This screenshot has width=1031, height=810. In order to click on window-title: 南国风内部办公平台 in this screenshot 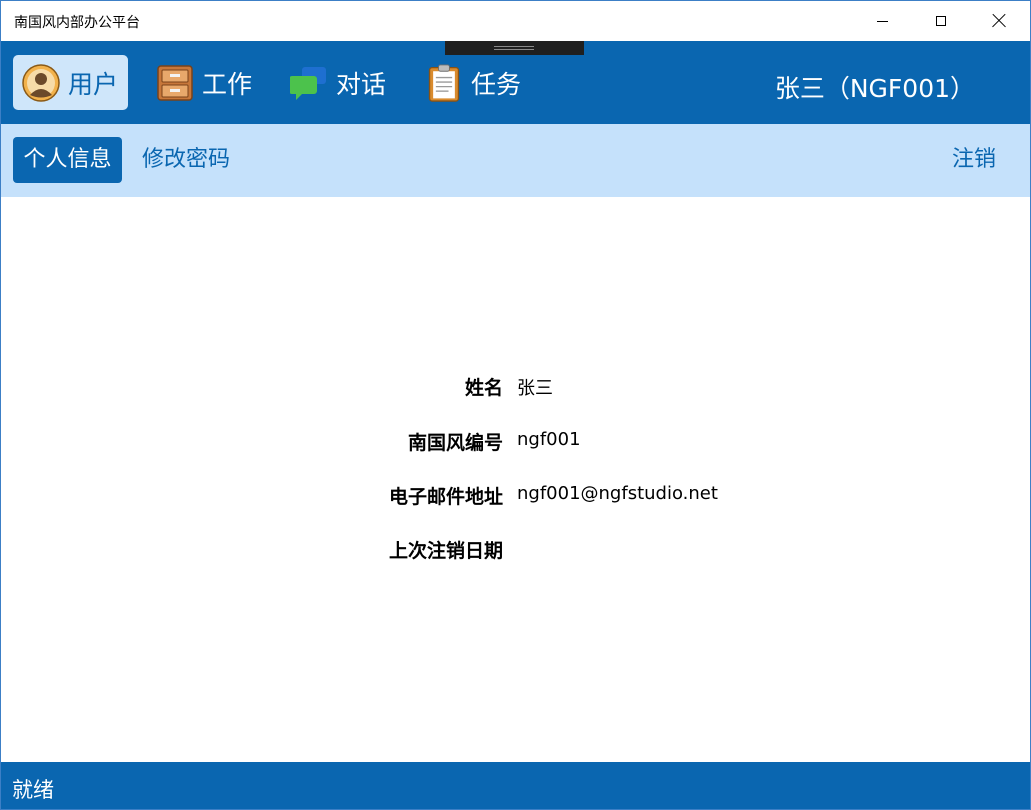, I will do `click(77, 23)`.